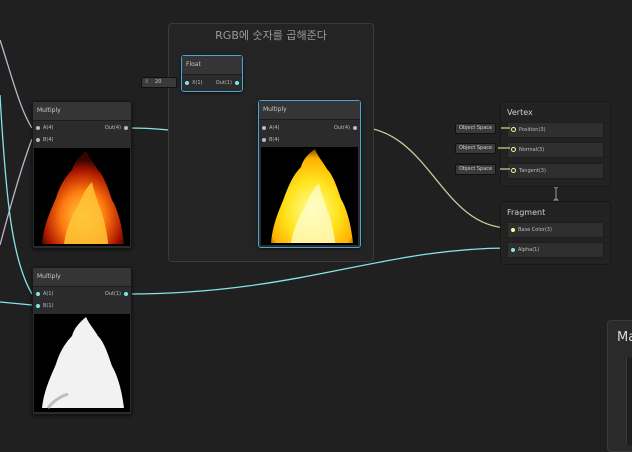 The image size is (632, 452). What do you see at coordinates (555, 250) in the screenshot?
I see `fragment-block-alpha: Alpha(1)` at bounding box center [555, 250].